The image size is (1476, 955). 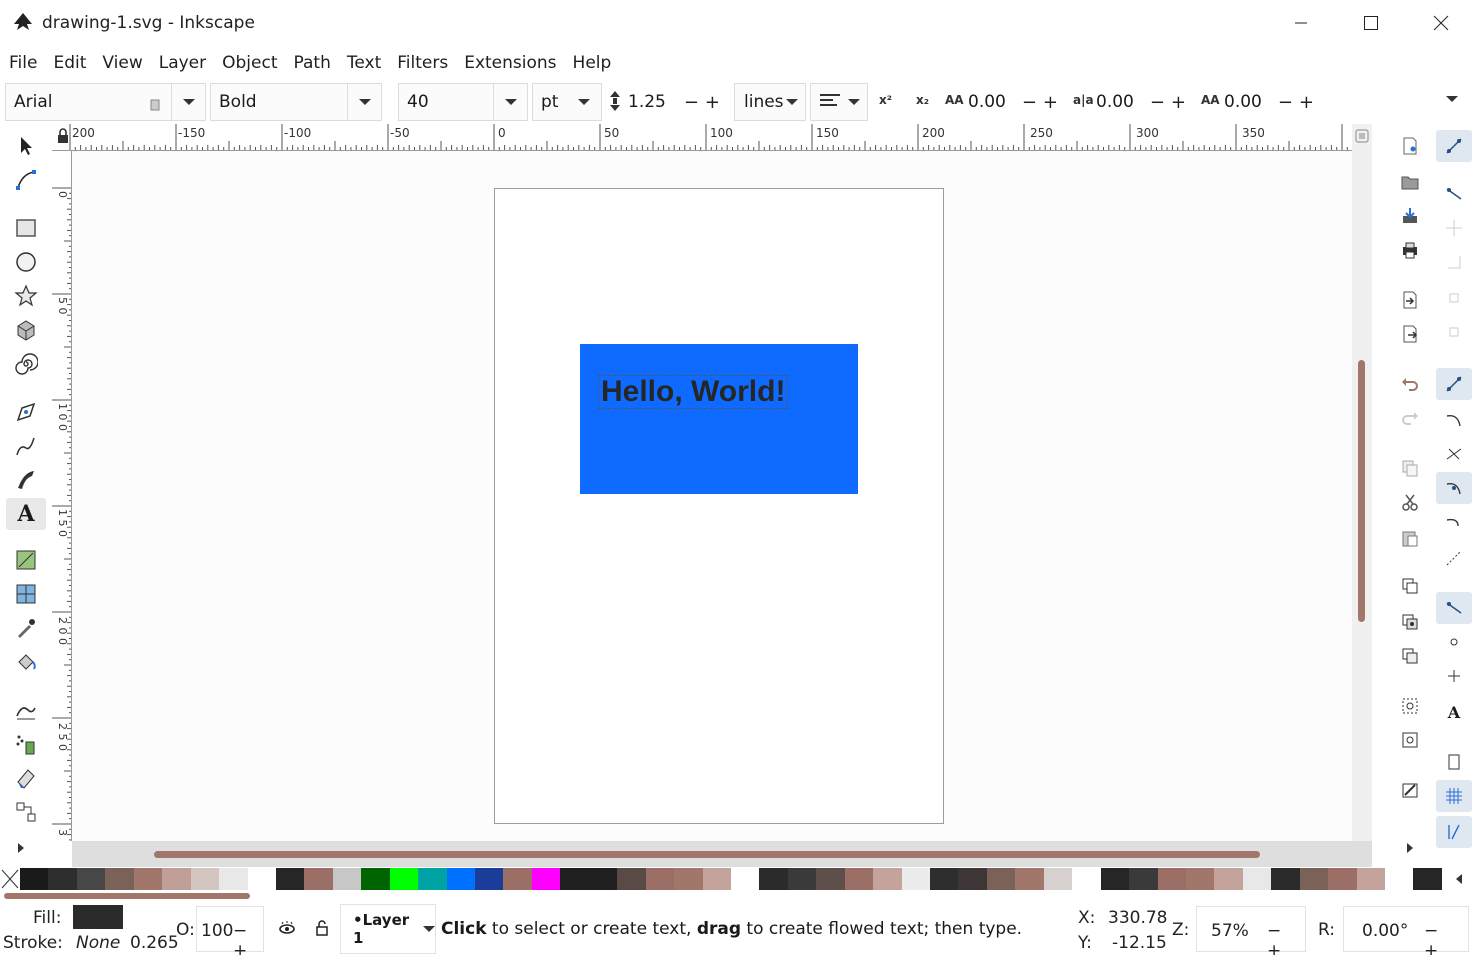 What do you see at coordinates (1271, 102) in the screenshot?
I see `kerning-spin: 0.00 −+` at bounding box center [1271, 102].